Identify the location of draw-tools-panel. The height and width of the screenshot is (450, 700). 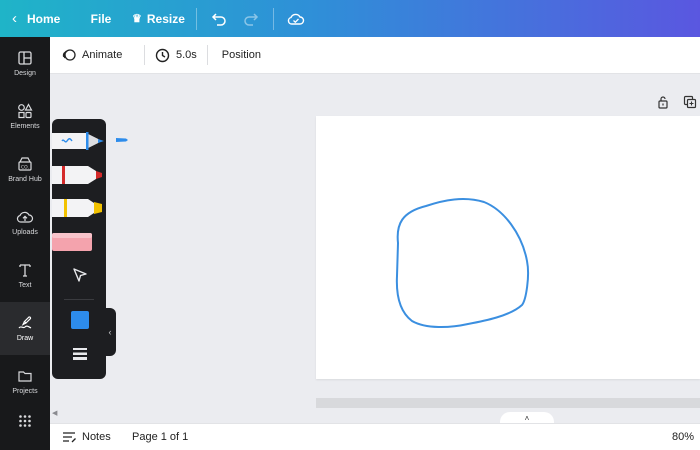
(79, 249).